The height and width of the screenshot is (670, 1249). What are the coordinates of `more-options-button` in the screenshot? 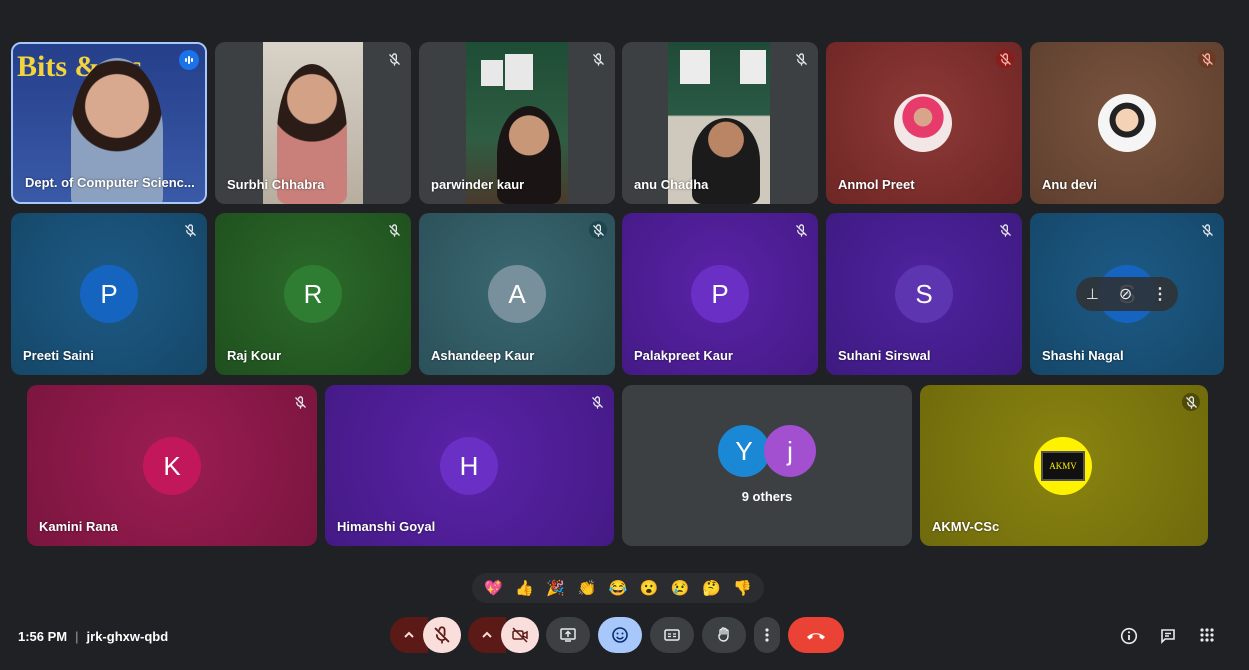 It's located at (767, 635).